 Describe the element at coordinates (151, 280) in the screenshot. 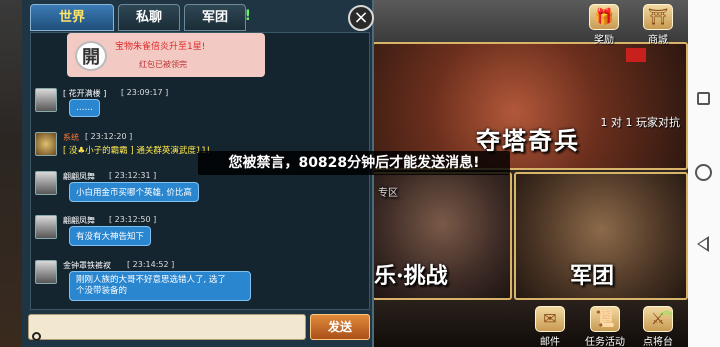

I see `message-line1: 刚刚人族的大哥不好意思选错人了, 选了` at that location.